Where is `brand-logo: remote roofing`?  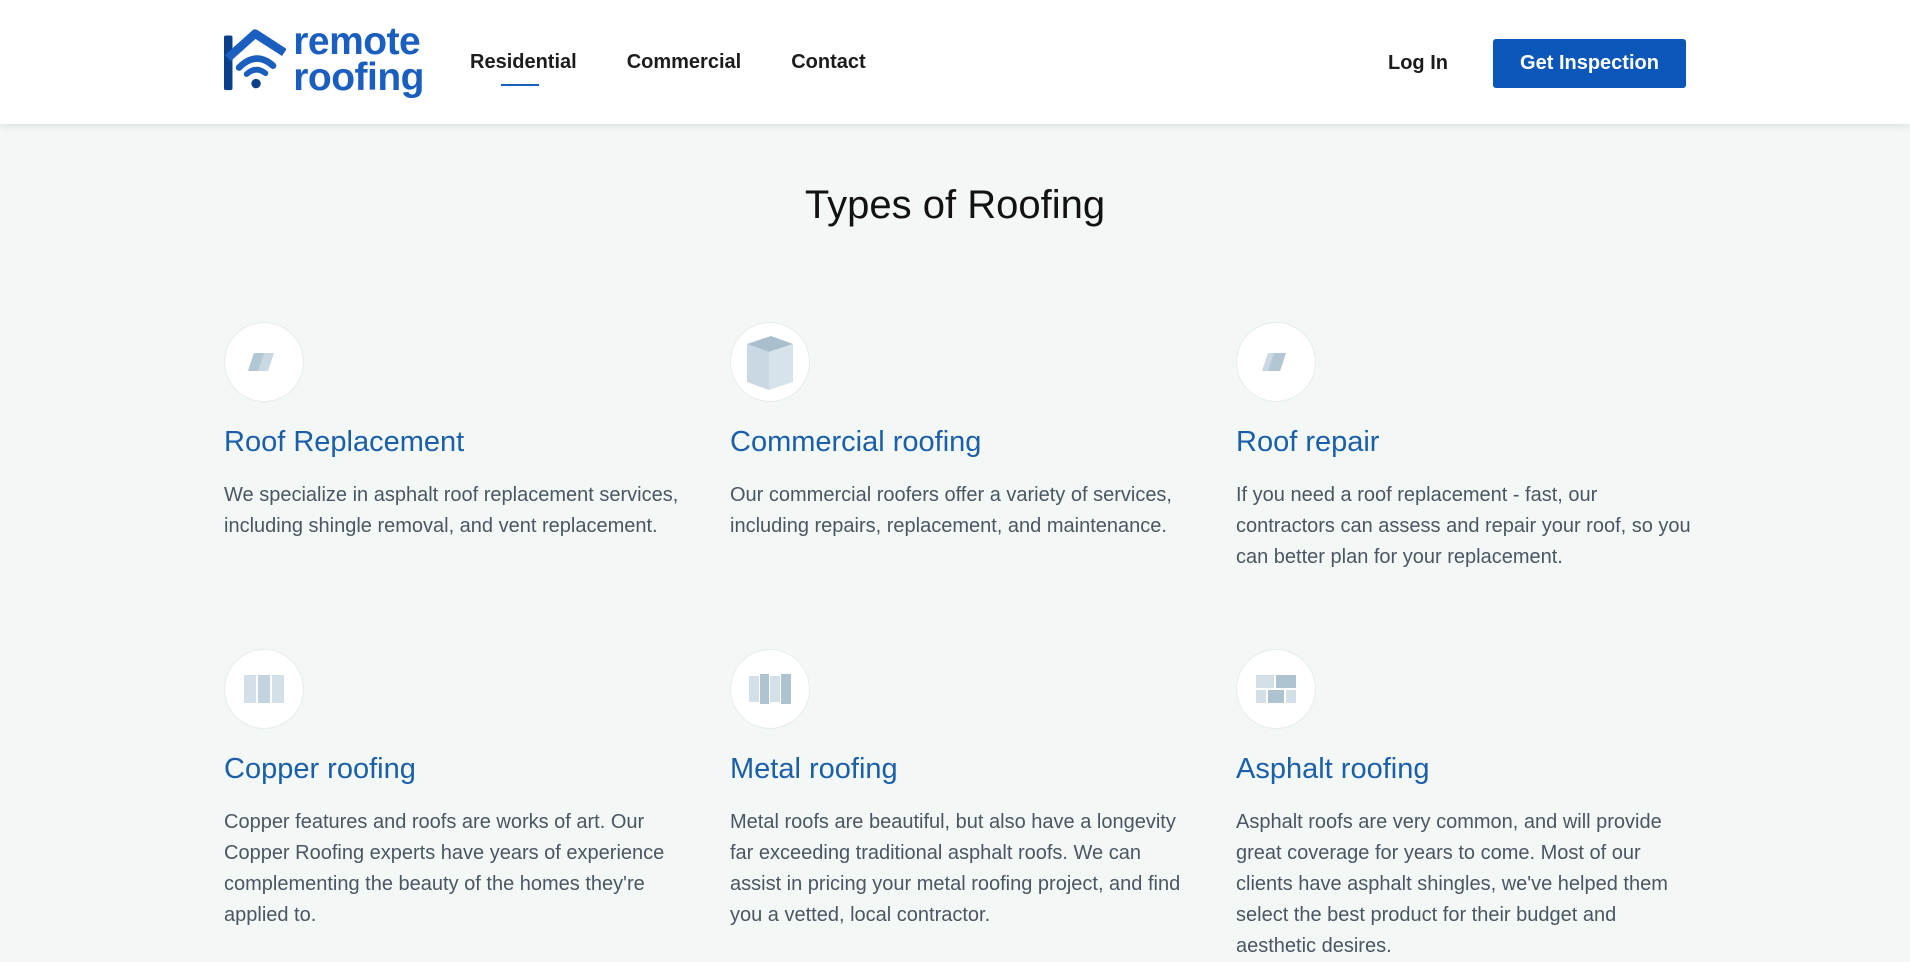
brand-logo: remote roofing is located at coordinates (324, 59).